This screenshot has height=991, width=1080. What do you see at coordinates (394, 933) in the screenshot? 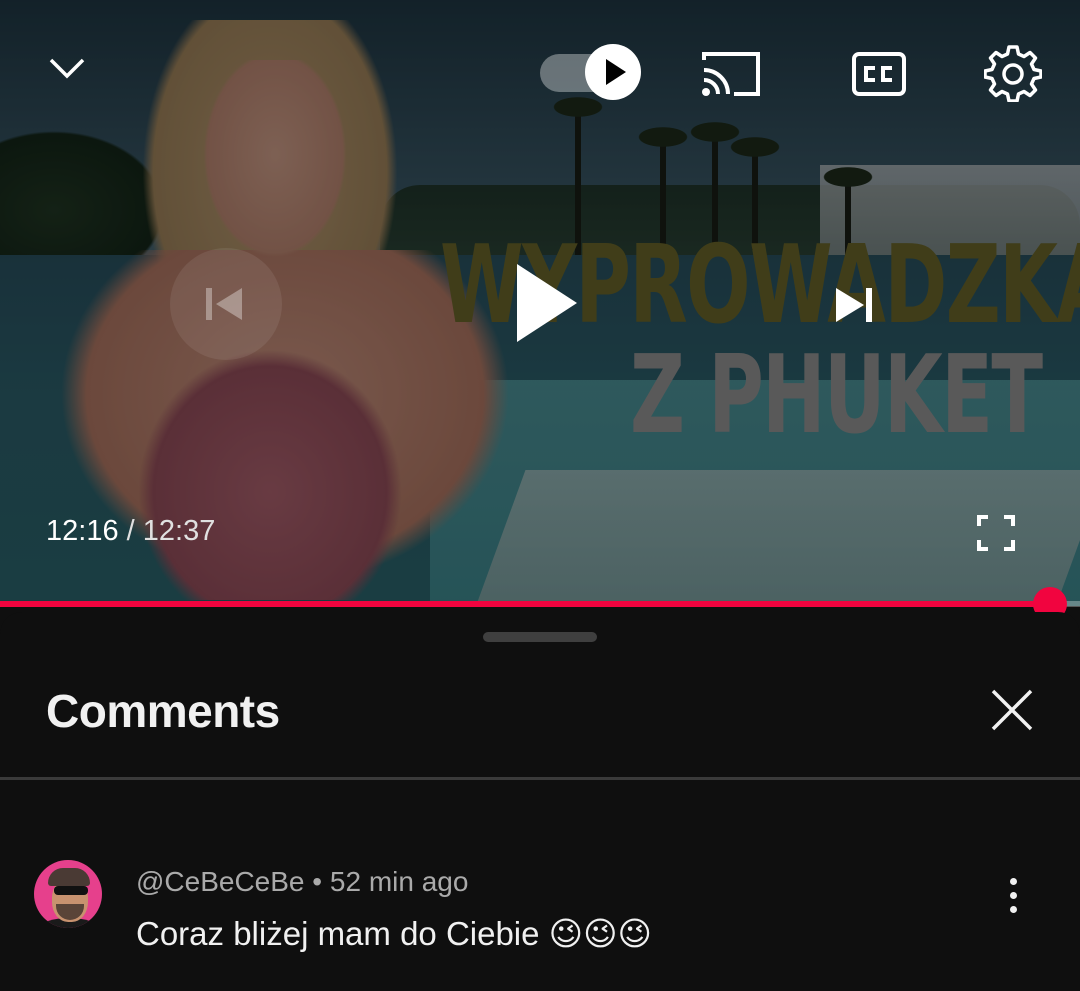
I see `comment-text: Coraz bliżej mam do Ciebie 😉😉😉` at bounding box center [394, 933].